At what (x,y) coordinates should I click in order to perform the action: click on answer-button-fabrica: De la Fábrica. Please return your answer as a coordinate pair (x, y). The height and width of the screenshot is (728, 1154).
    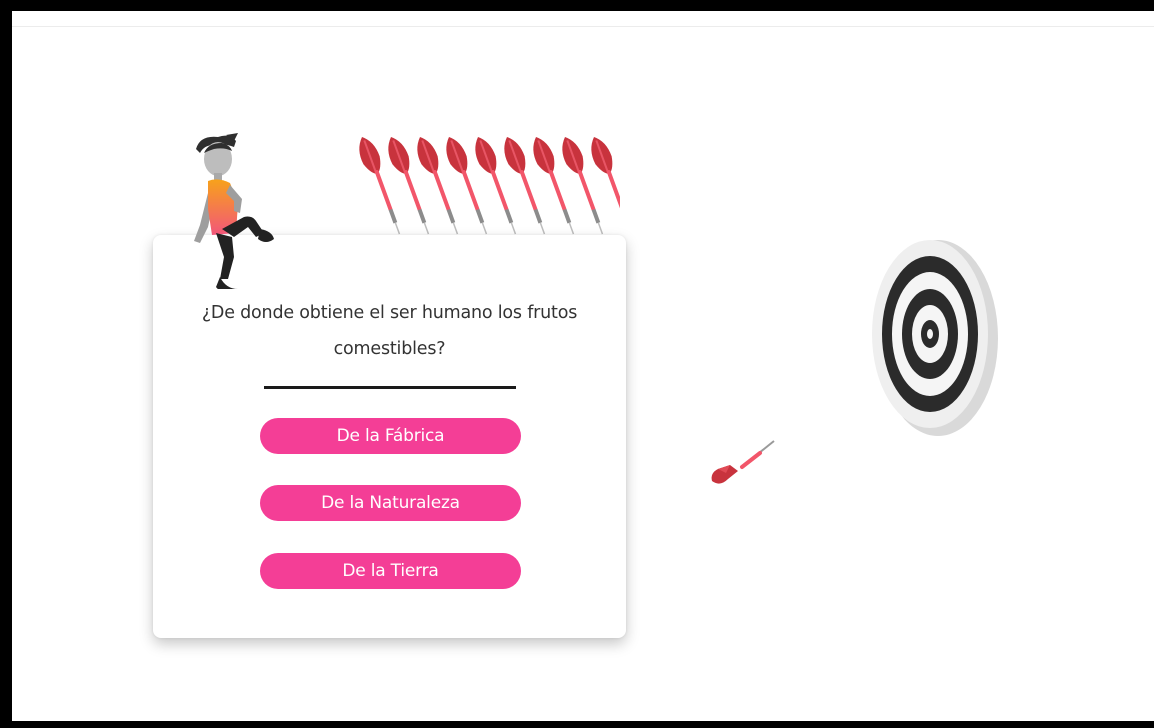
    Looking at the image, I should click on (390, 436).